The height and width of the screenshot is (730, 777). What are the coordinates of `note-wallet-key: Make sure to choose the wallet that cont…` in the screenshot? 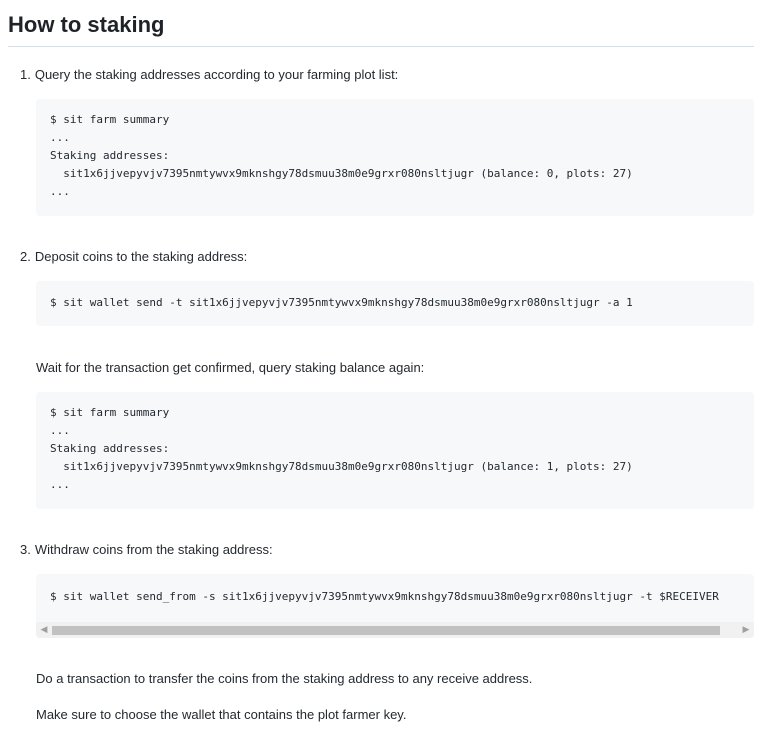 It's located at (221, 714).